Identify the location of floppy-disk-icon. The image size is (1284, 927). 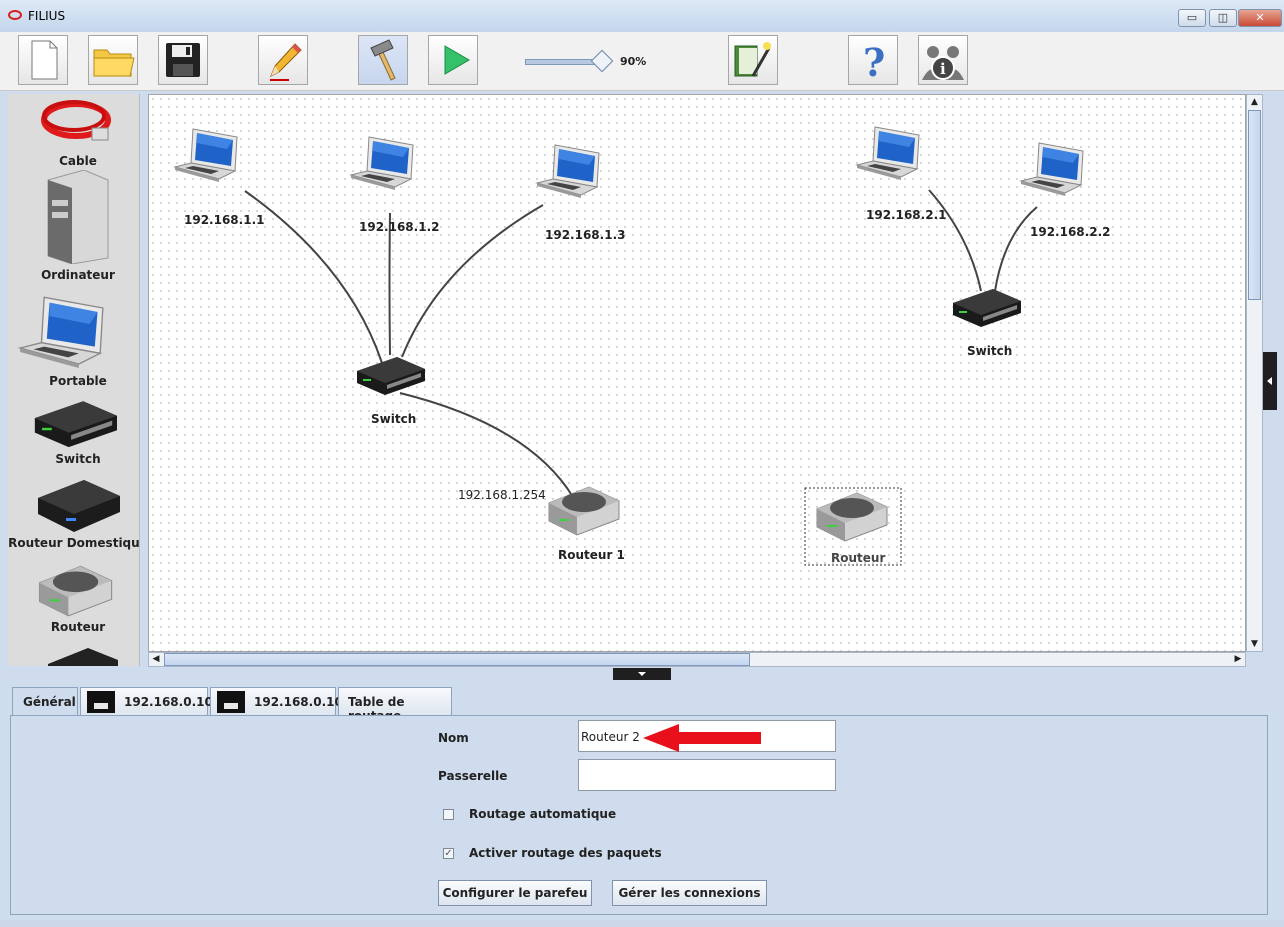
(183, 60).